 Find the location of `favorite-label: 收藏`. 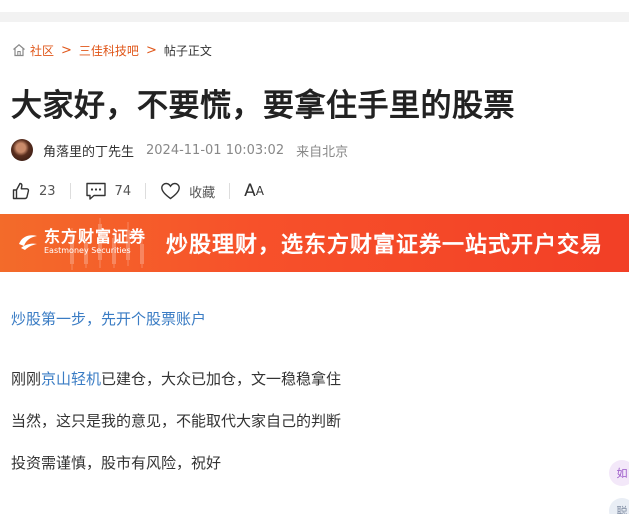

favorite-label: 收藏 is located at coordinates (202, 193).